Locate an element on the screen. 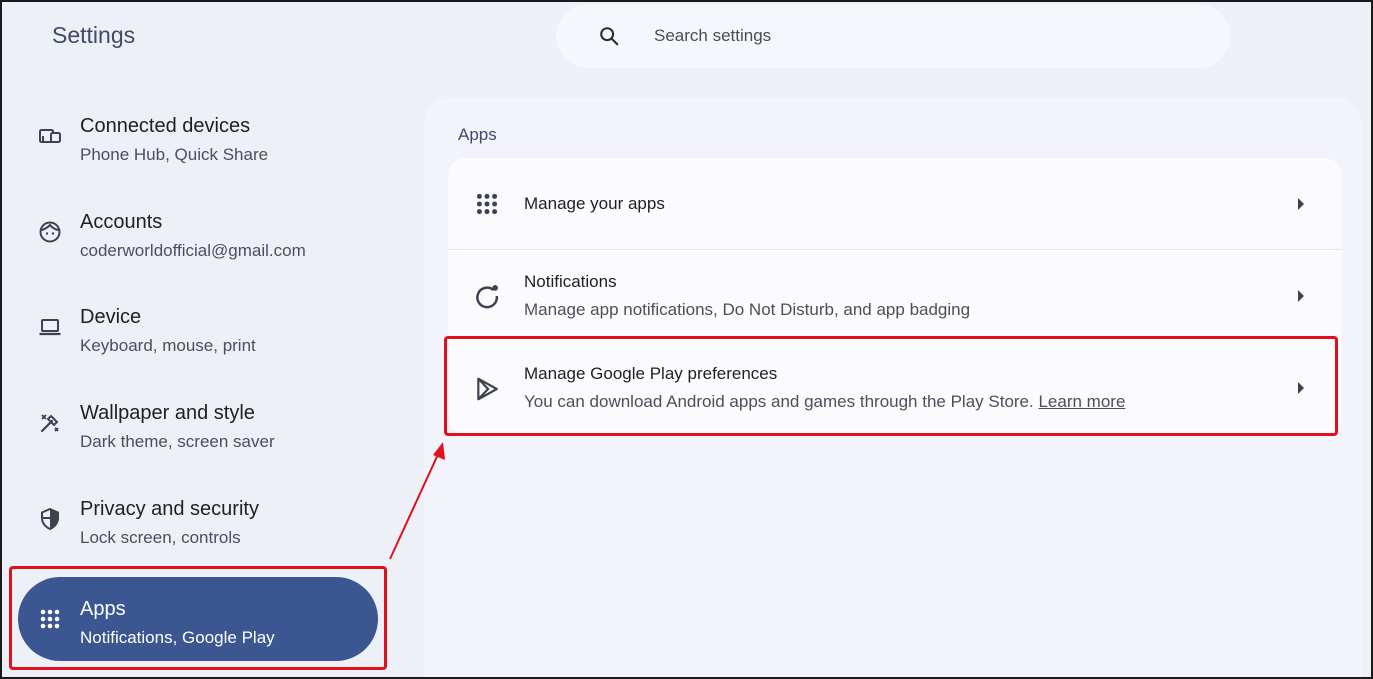 This screenshot has height=679, width=1373. app-title: Settings is located at coordinates (94, 35).